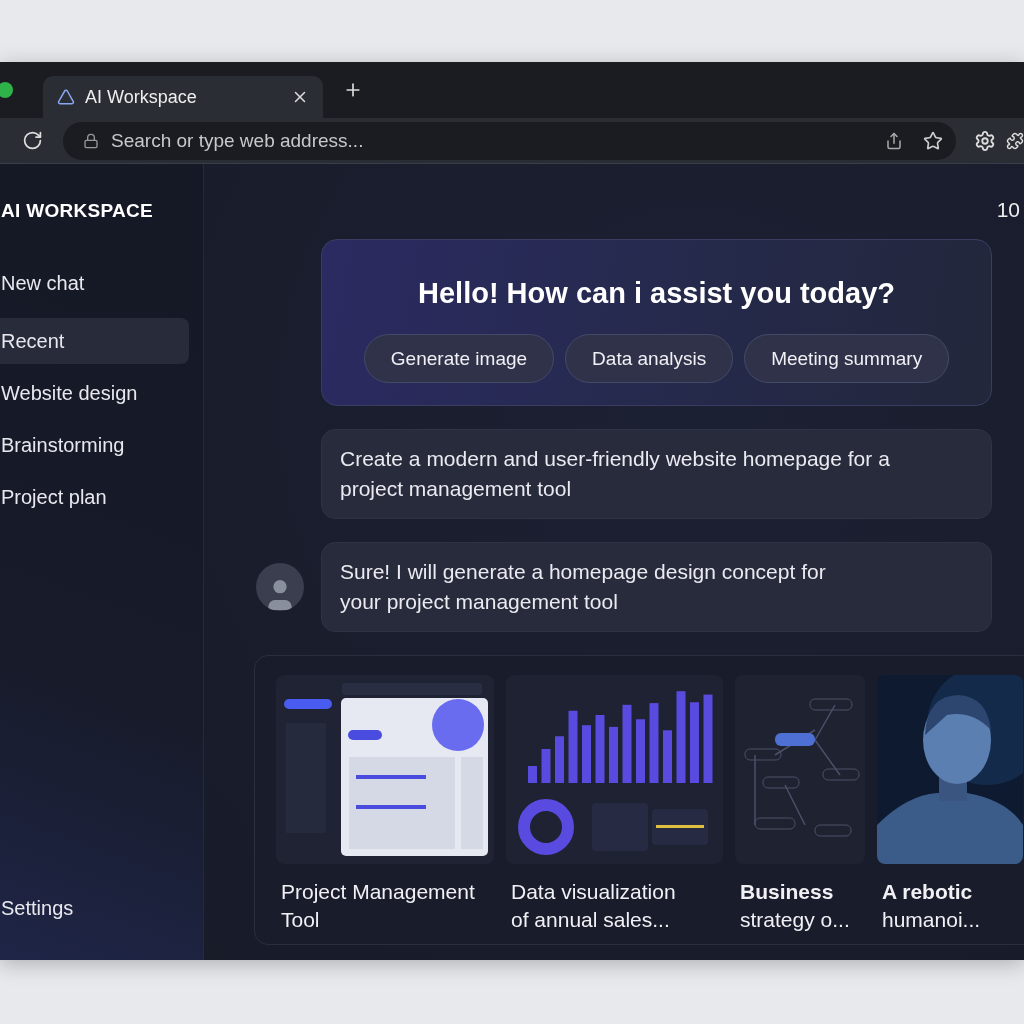 The height and width of the screenshot is (1024, 1024). Describe the element at coordinates (6, 90) in the screenshot. I see `window-control-dot` at that location.